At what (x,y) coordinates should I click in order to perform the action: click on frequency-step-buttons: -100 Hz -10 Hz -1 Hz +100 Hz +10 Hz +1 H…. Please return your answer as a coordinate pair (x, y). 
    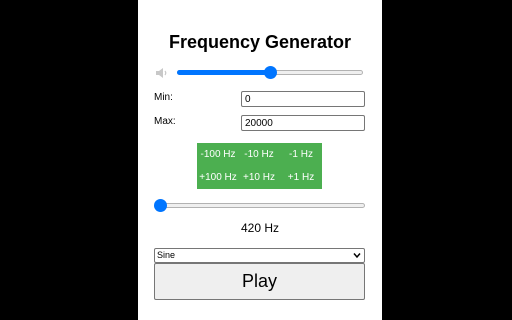
    Looking at the image, I should click on (259, 166).